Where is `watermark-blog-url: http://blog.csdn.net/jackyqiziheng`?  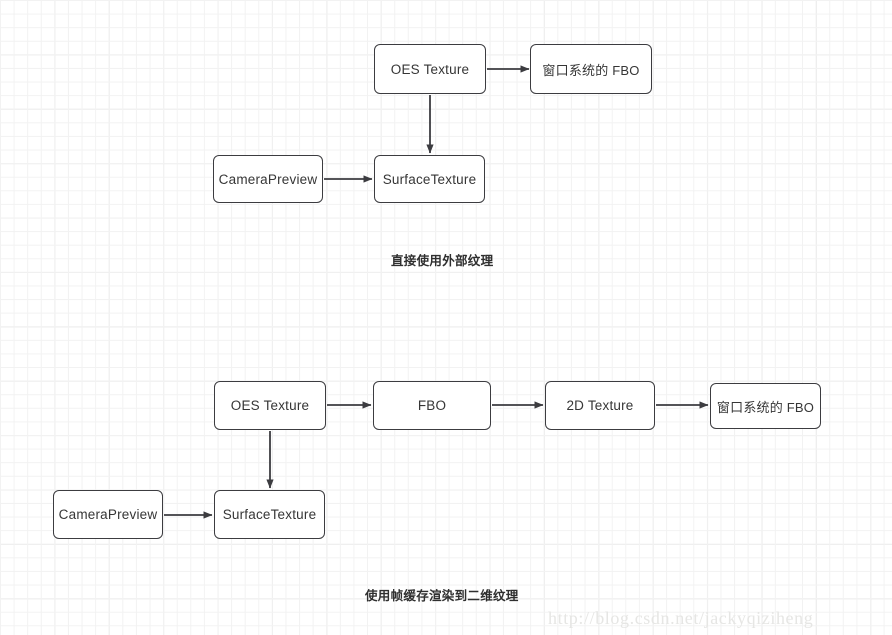
watermark-blog-url: http://blog.csdn.net/jackyqiziheng is located at coordinates (681, 618).